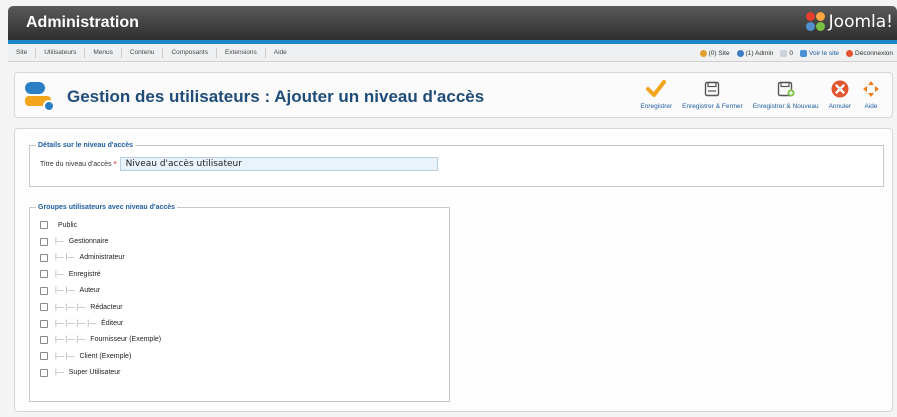  Describe the element at coordinates (190, 53) in the screenshot. I see `menu-composants: Composants` at that location.